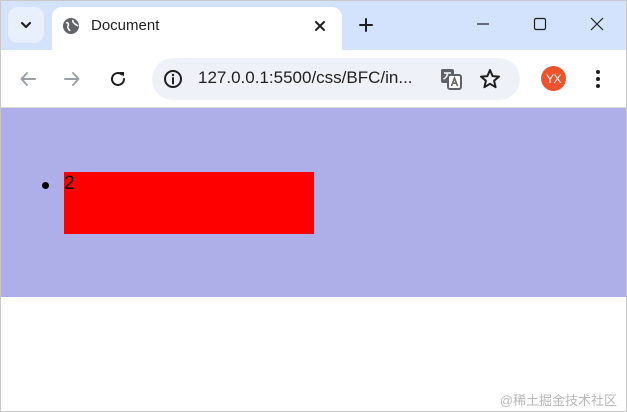 The width and height of the screenshot is (627, 412). I want to click on window-close-button, so click(597, 24).